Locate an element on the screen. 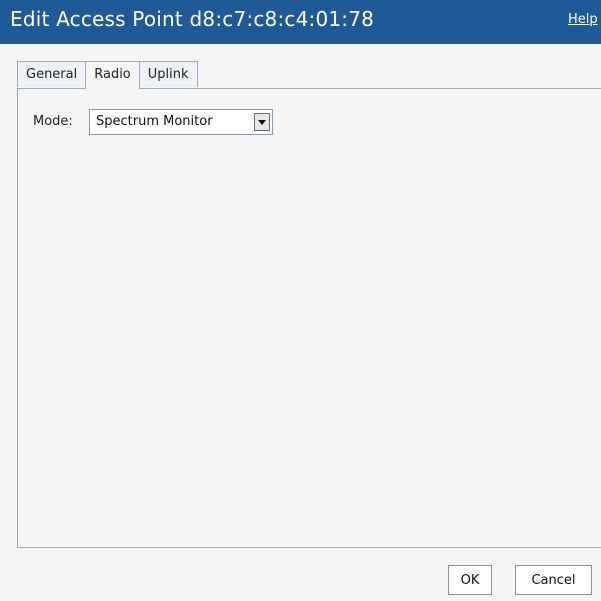  tab-radio: Radio is located at coordinates (112, 75).